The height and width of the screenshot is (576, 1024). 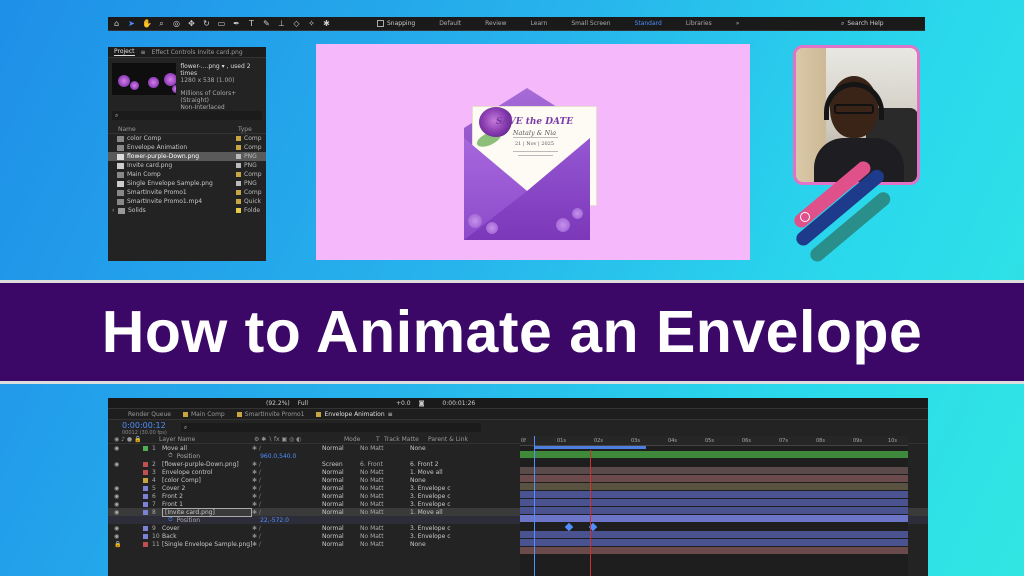 I want to click on tab-project: Project, so click(x=124, y=52).